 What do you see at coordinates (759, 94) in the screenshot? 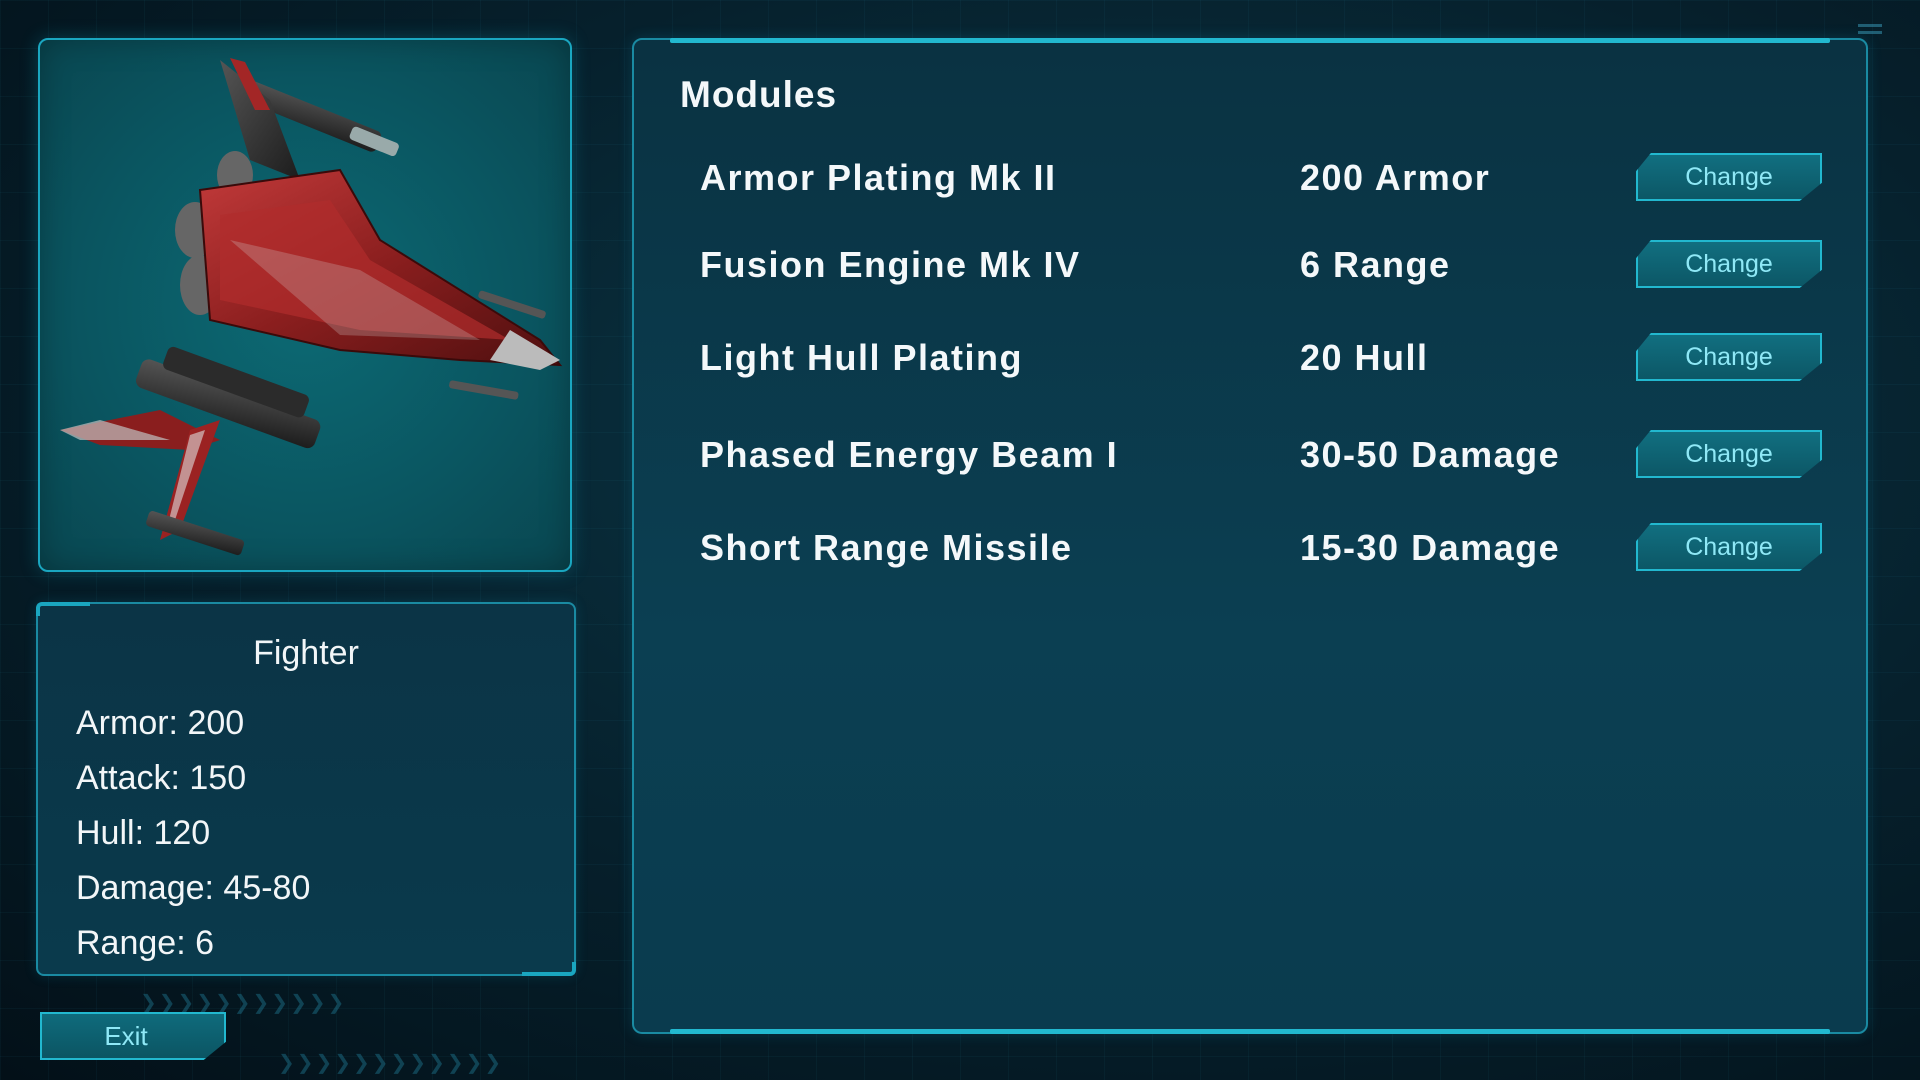
I see `modules-title: Modules` at bounding box center [759, 94].